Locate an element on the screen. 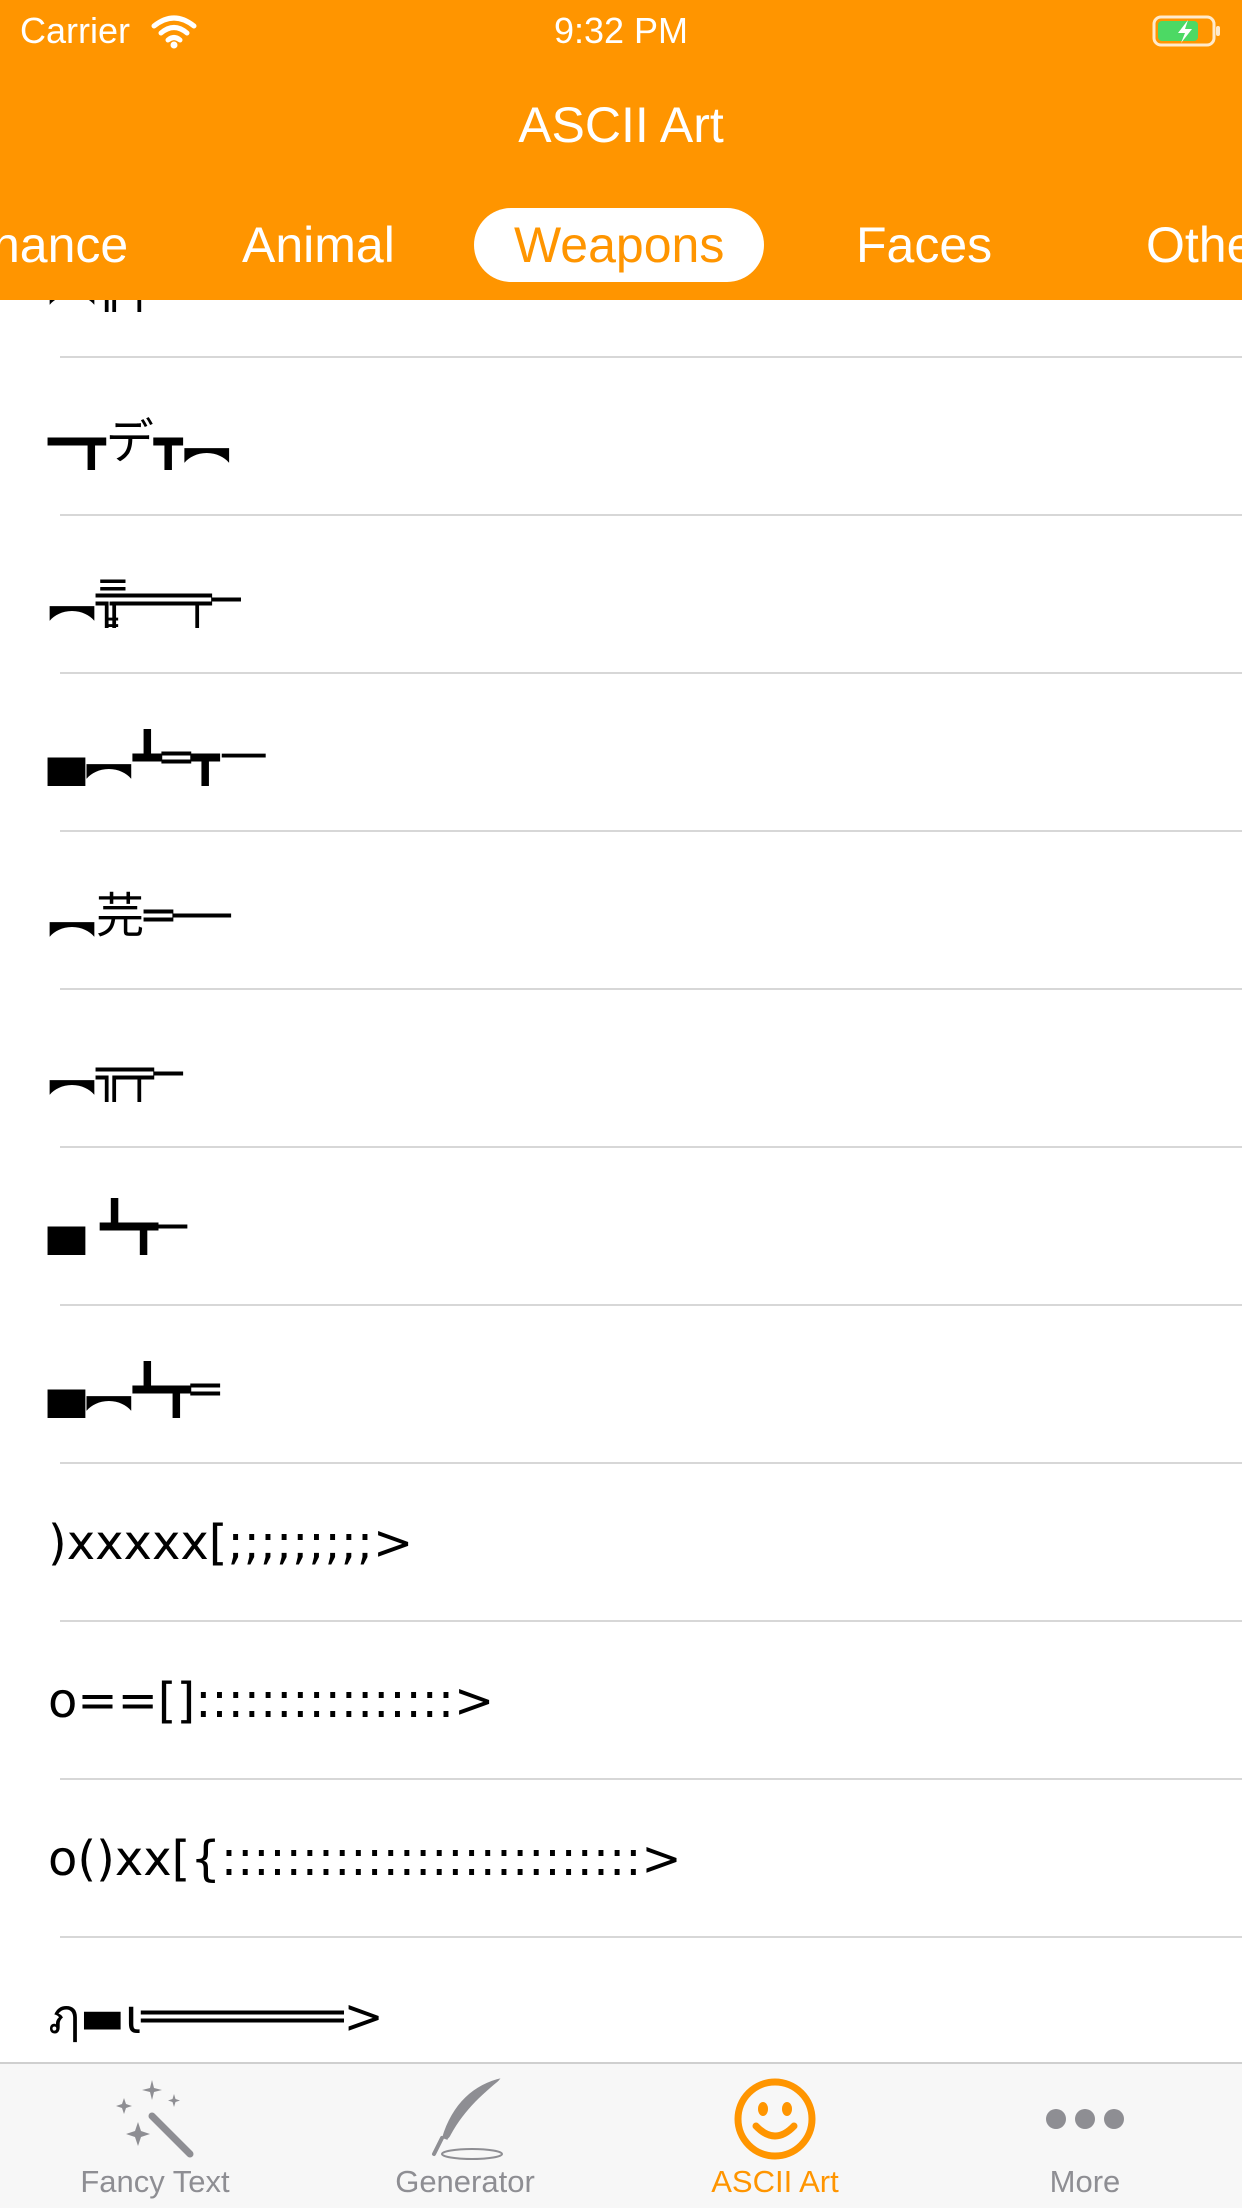 This screenshot has width=1242, height=2208. list-item-text: ▄︻┻┳═ is located at coordinates (134, 1390).